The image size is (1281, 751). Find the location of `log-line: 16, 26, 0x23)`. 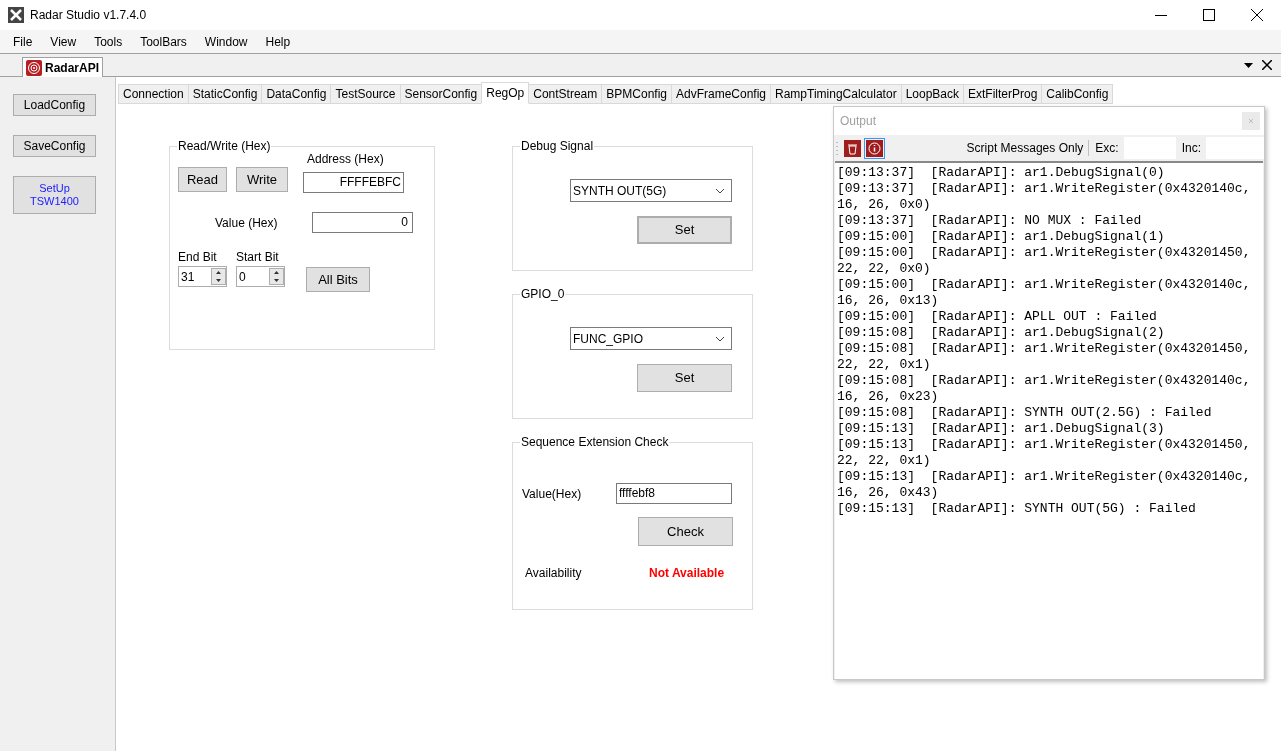

log-line: 16, 26, 0x23) is located at coordinates (888, 397).